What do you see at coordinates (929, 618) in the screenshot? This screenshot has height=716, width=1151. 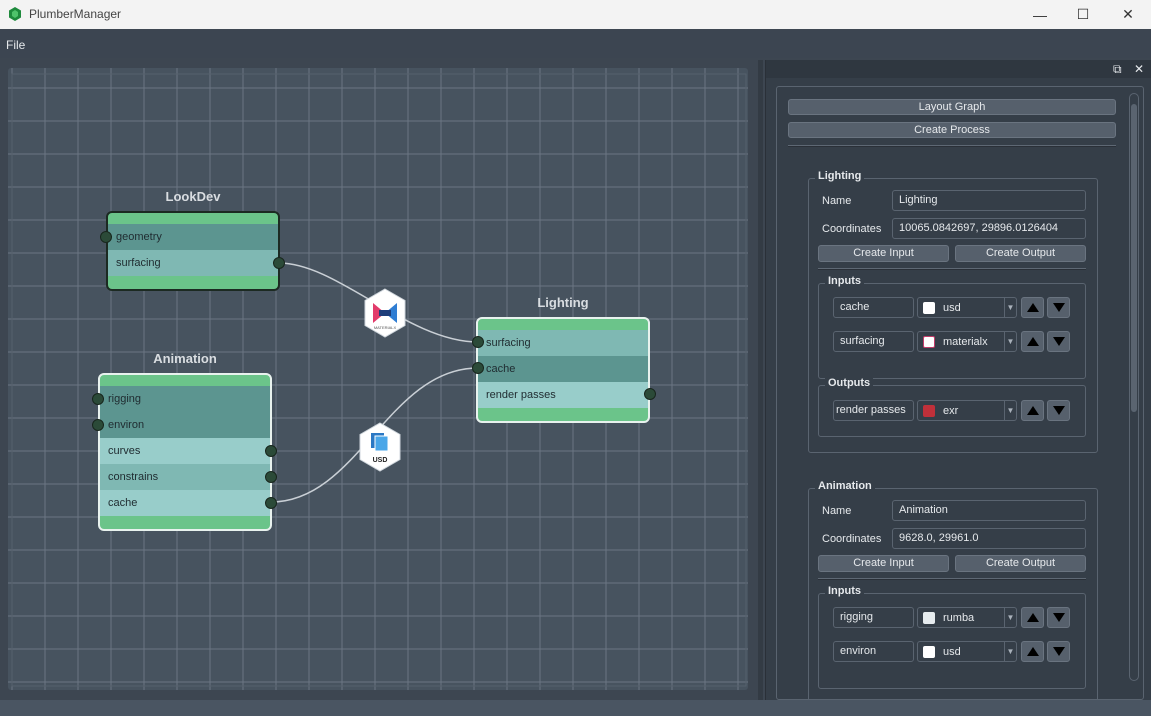 I see `rumba-type-icon` at bounding box center [929, 618].